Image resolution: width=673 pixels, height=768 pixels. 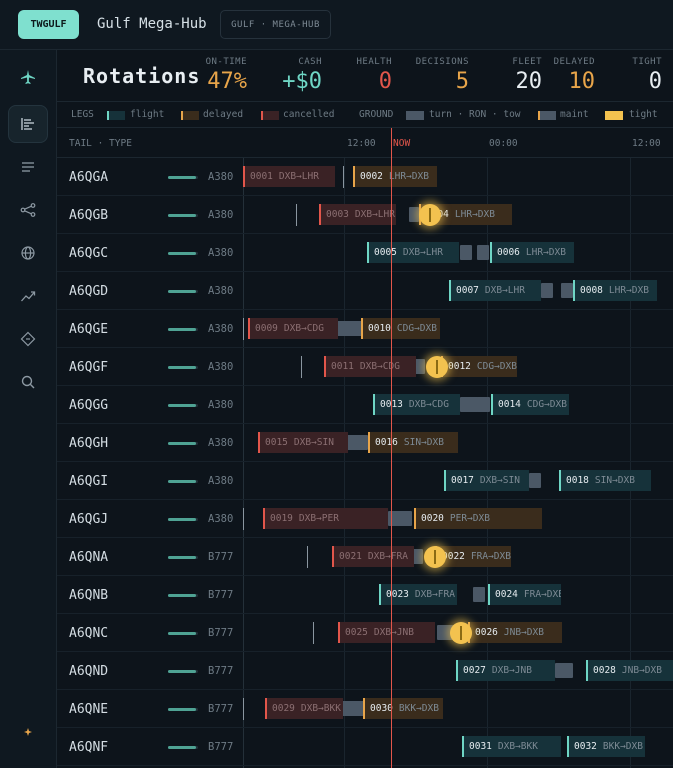 What do you see at coordinates (88, 633) in the screenshot?
I see `tail-number: A6QNC` at bounding box center [88, 633].